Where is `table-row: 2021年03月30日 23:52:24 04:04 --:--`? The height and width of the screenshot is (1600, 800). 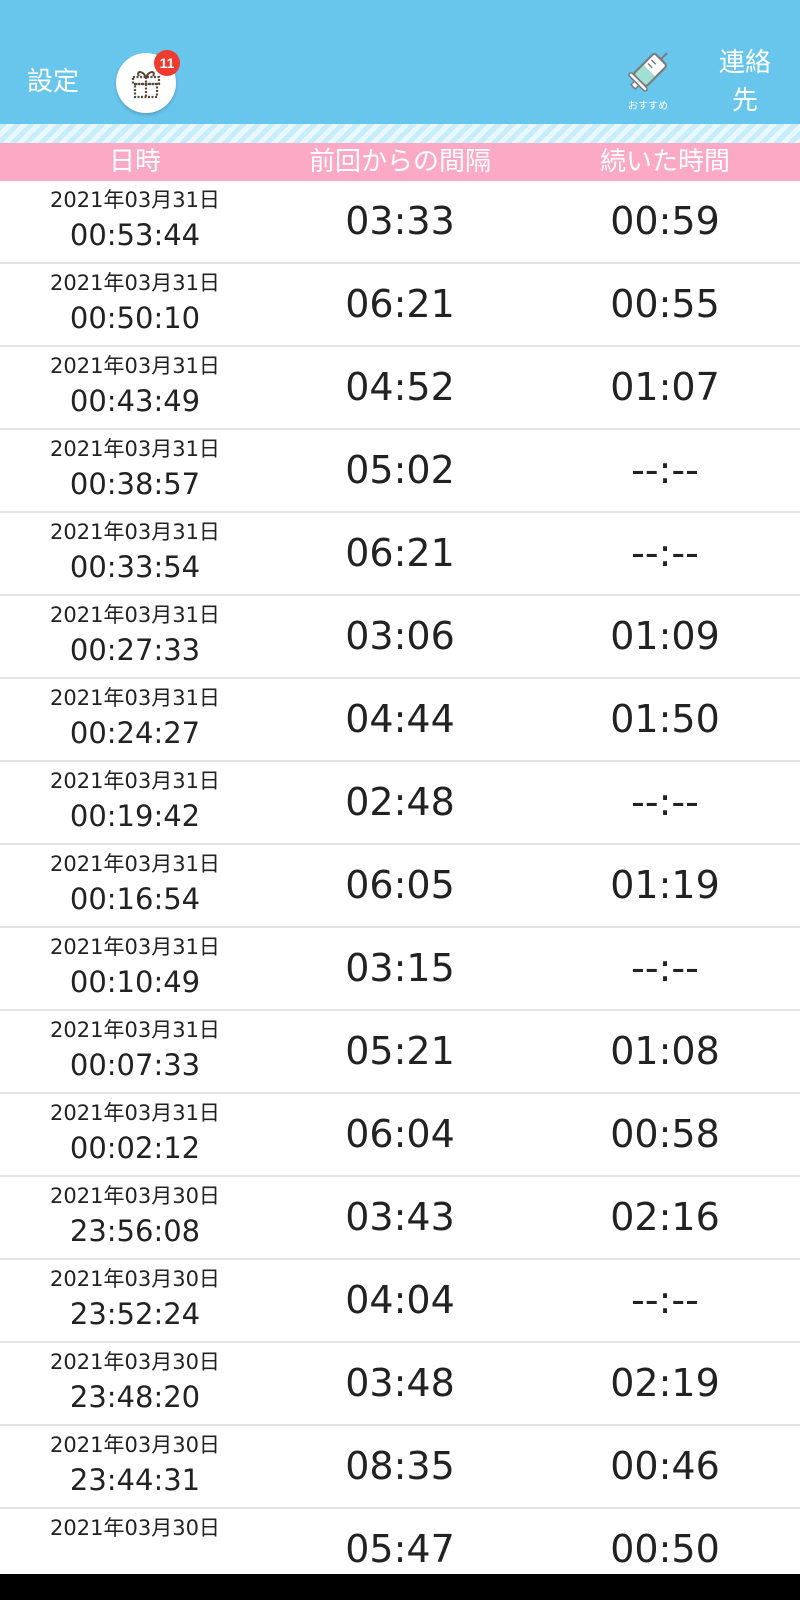
table-row: 2021年03月30日 23:52:24 04:04 --:-- is located at coordinates (400, 1301).